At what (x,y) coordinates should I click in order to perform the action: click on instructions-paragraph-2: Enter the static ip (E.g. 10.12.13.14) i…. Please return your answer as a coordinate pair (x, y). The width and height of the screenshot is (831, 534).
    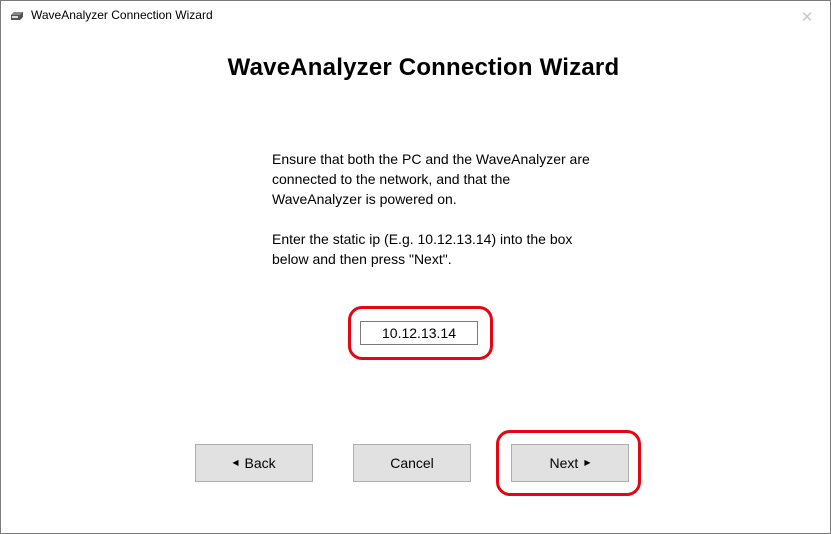
    Looking at the image, I should click on (422, 249).